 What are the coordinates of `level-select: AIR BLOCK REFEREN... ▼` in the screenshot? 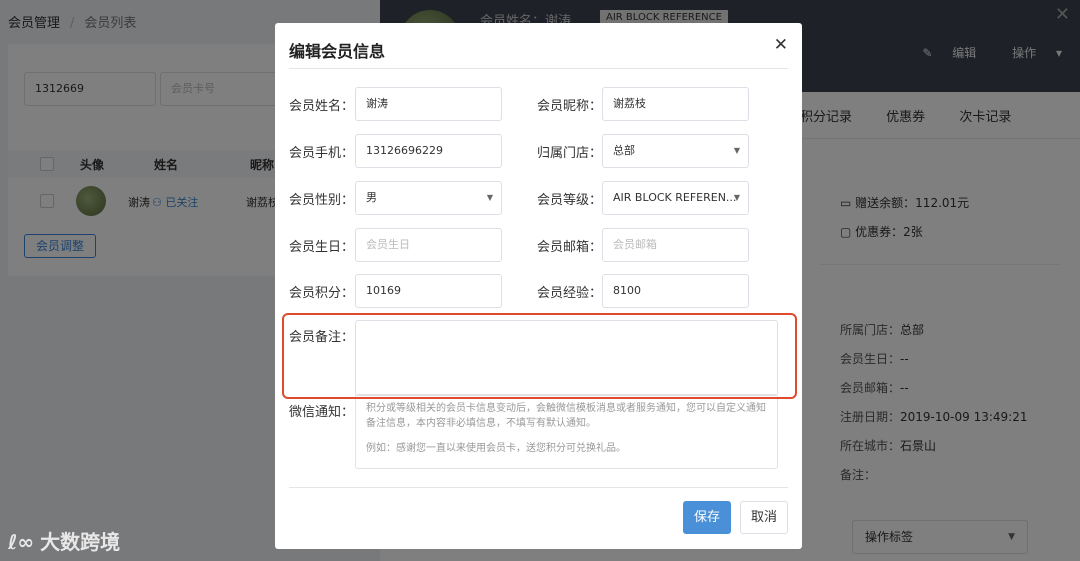 It's located at (675, 198).